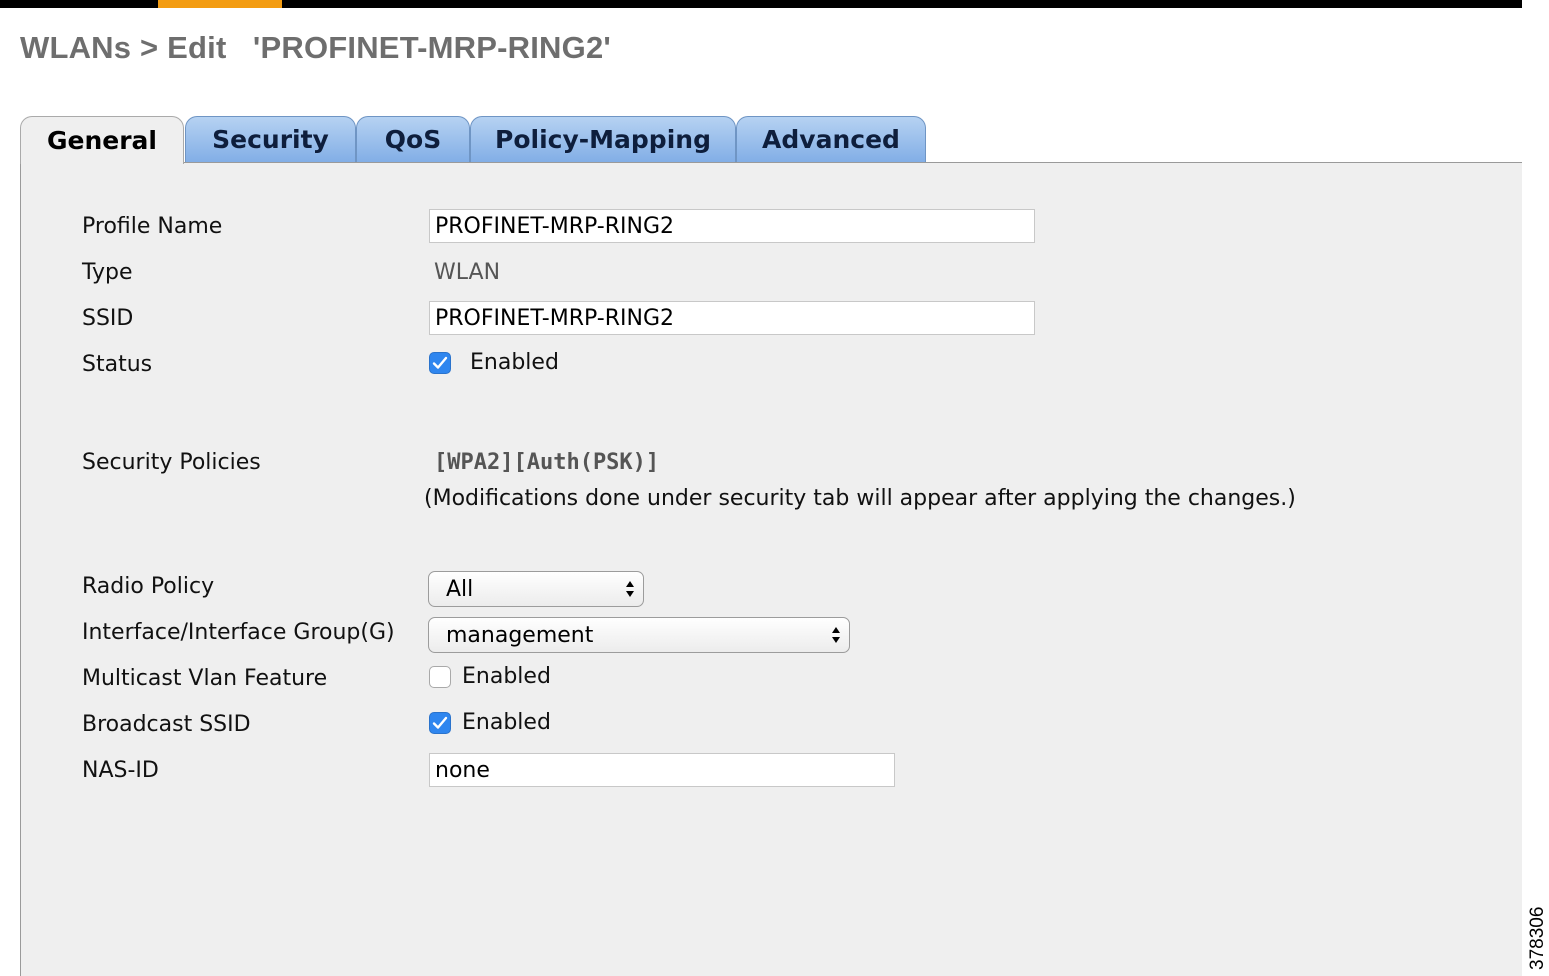  Describe the element at coordinates (102, 140) in the screenshot. I see `tab-general: General` at that location.